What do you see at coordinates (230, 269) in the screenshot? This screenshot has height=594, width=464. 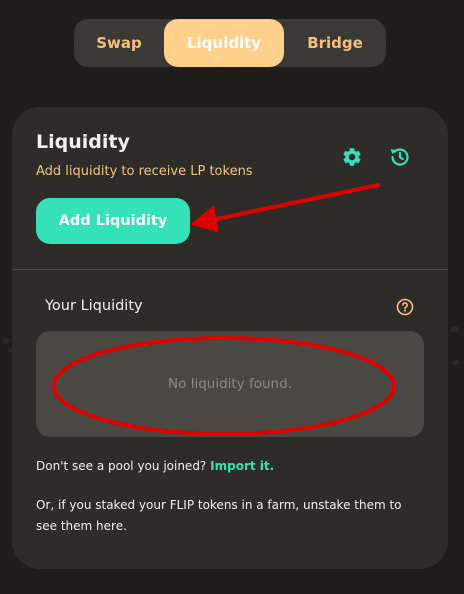 I see `divider` at bounding box center [230, 269].